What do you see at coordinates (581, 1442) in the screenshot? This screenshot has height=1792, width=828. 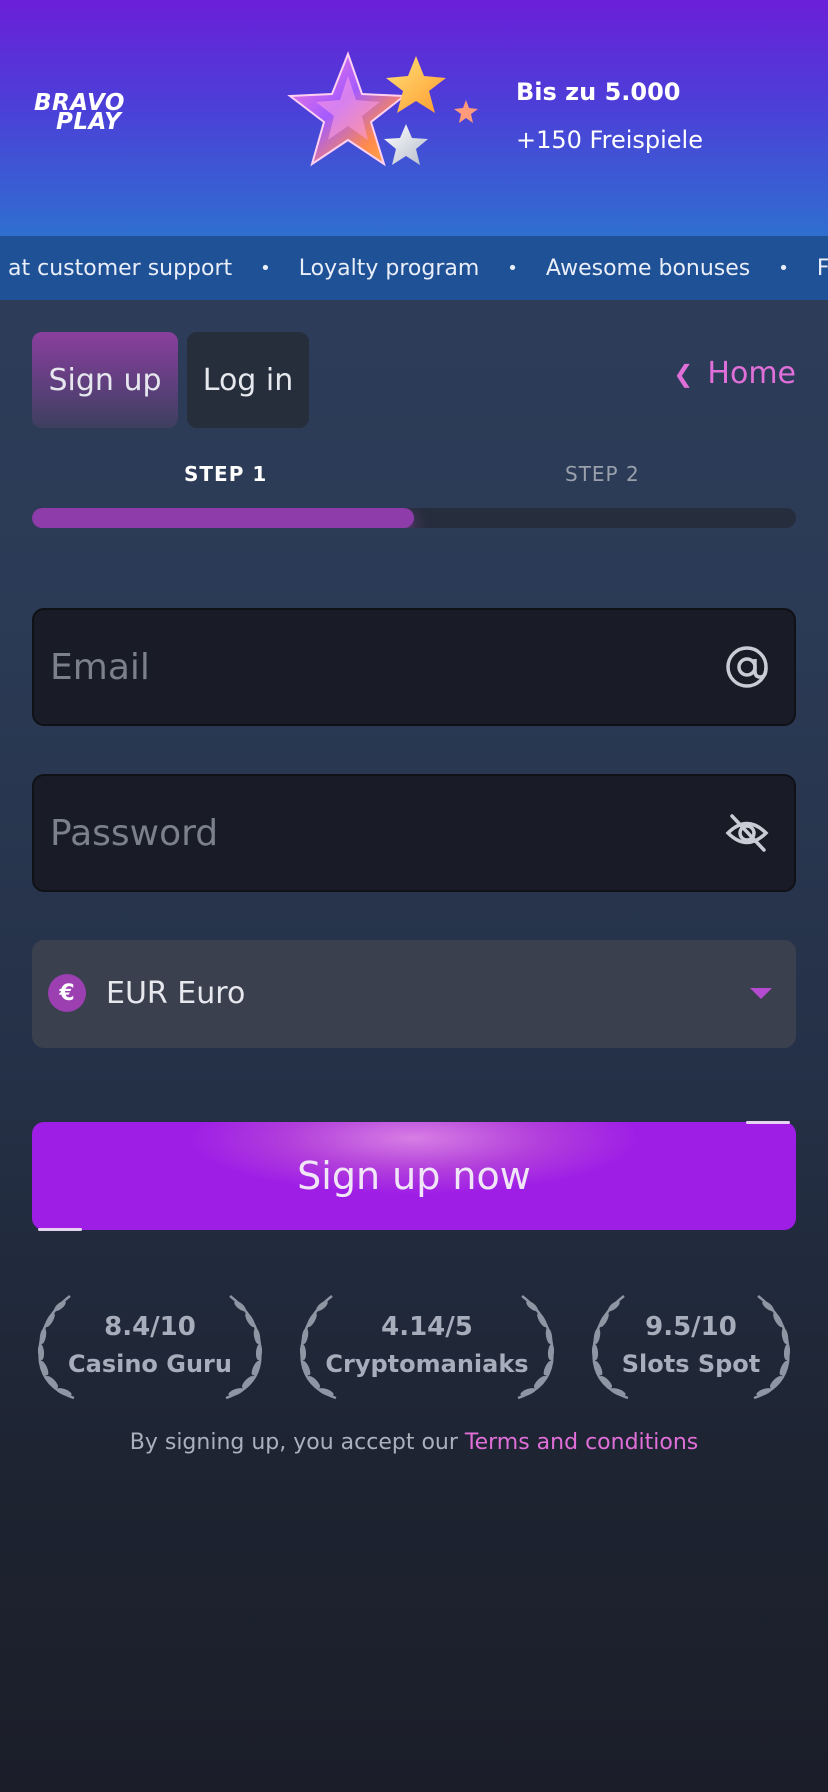 I see `terms-link: Terms and conditions` at bounding box center [581, 1442].